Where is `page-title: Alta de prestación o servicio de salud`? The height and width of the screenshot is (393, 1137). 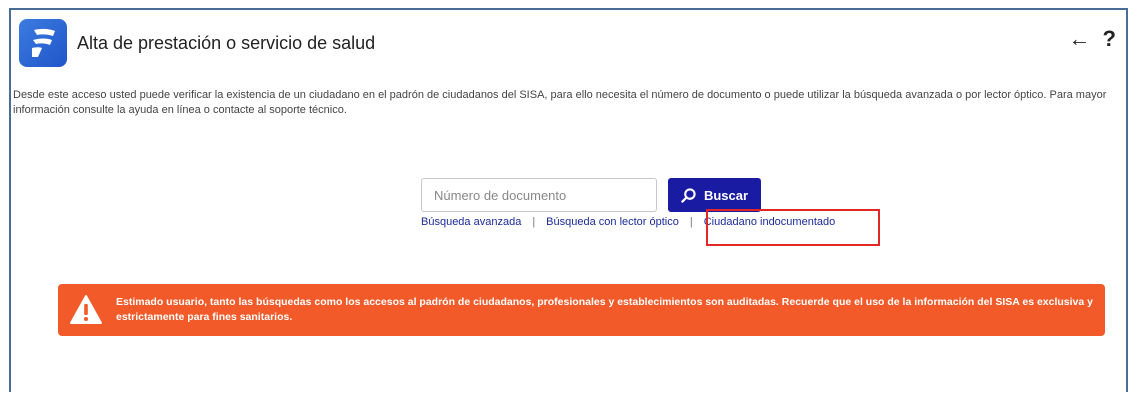
page-title: Alta de prestación o servicio de salud is located at coordinates (226, 42).